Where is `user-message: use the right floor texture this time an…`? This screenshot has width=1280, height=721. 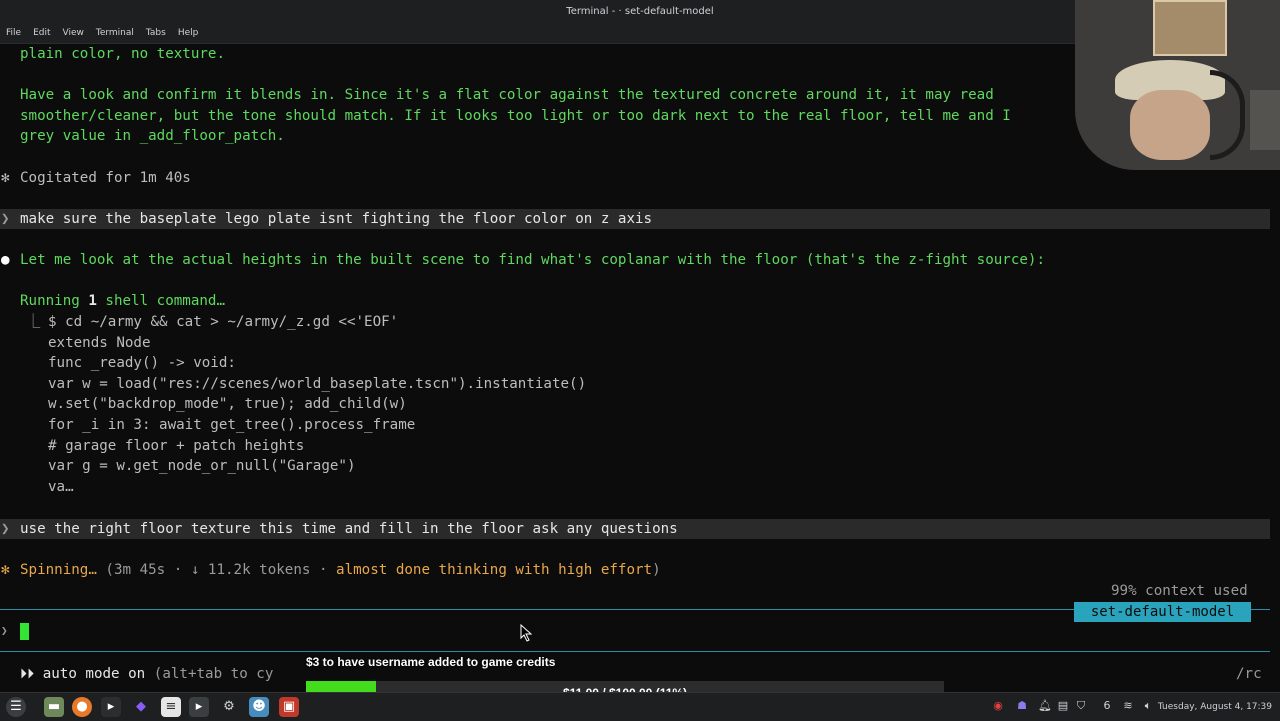
user-message: use the right floor texture this time an… is located at coordinates (349, 529).